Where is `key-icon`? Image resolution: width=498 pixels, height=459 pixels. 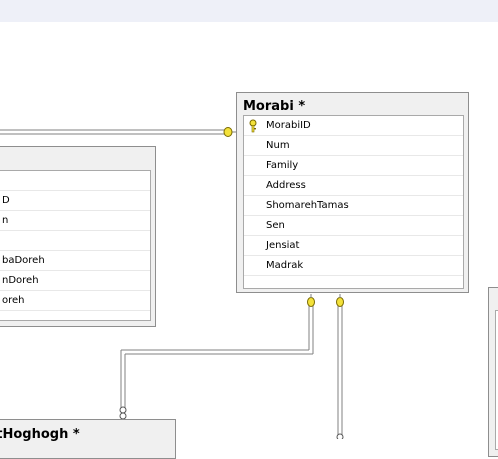 key-icon is located at coordinates (253, 126).